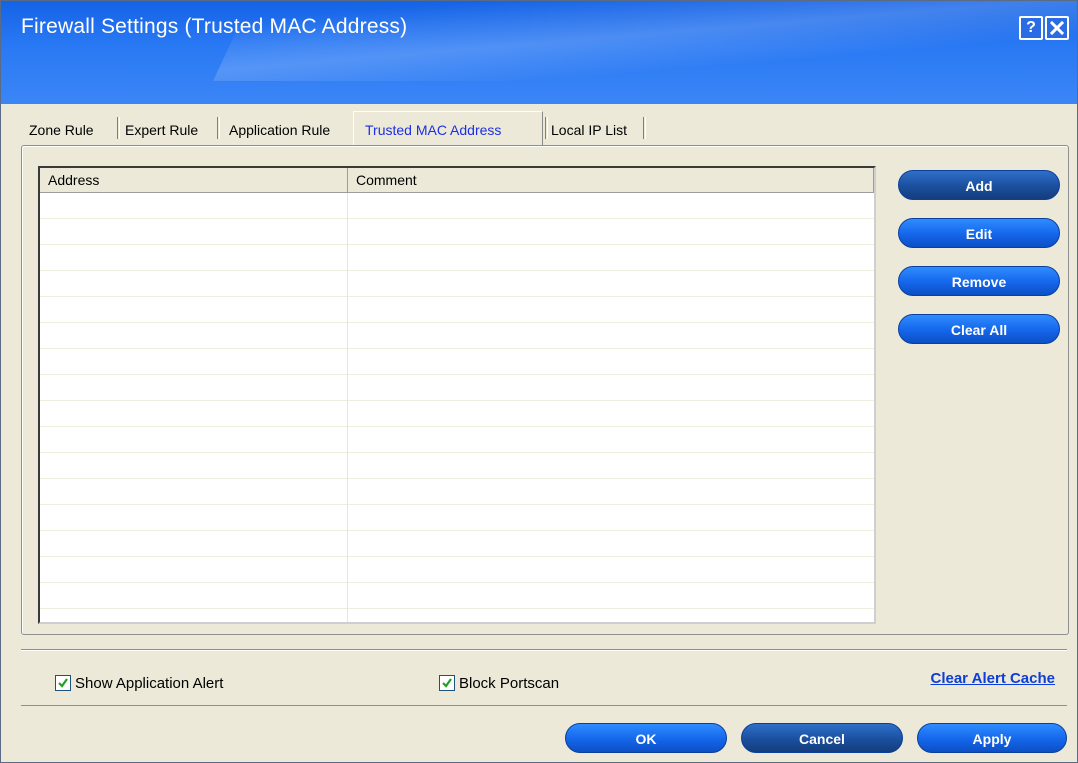  I want to click on close-icon, so click(1057, 28).